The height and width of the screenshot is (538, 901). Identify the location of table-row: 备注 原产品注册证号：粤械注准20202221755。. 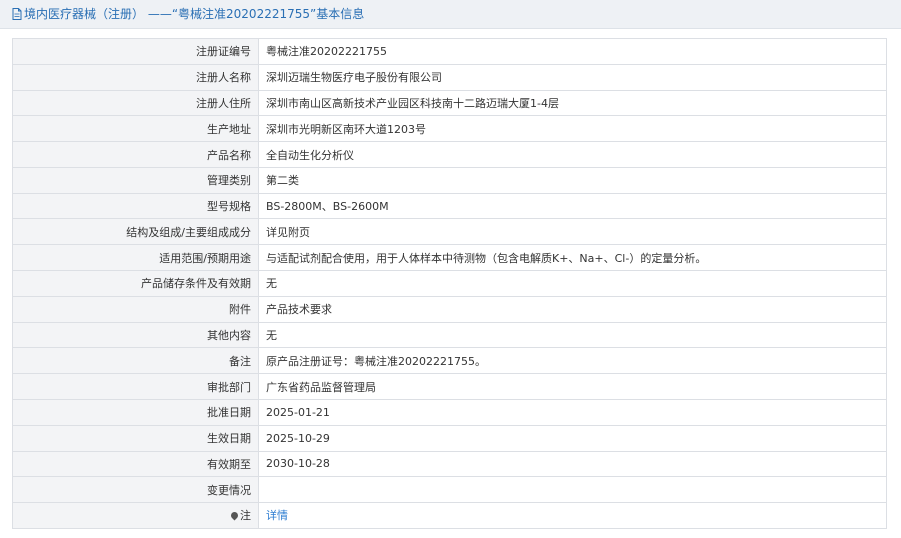
(449, 361).